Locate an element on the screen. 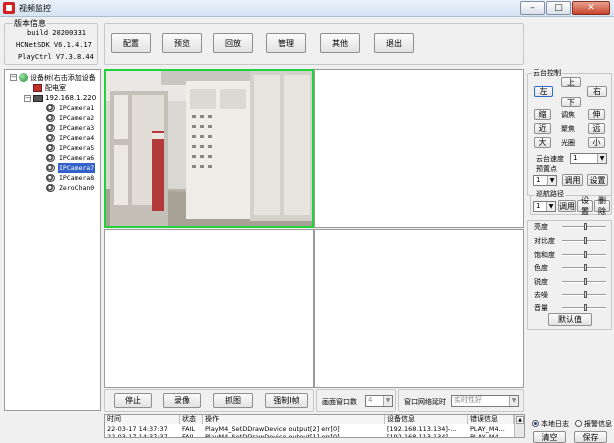  scroll-up-icon: ▲ is located at coordinates (520, 420).